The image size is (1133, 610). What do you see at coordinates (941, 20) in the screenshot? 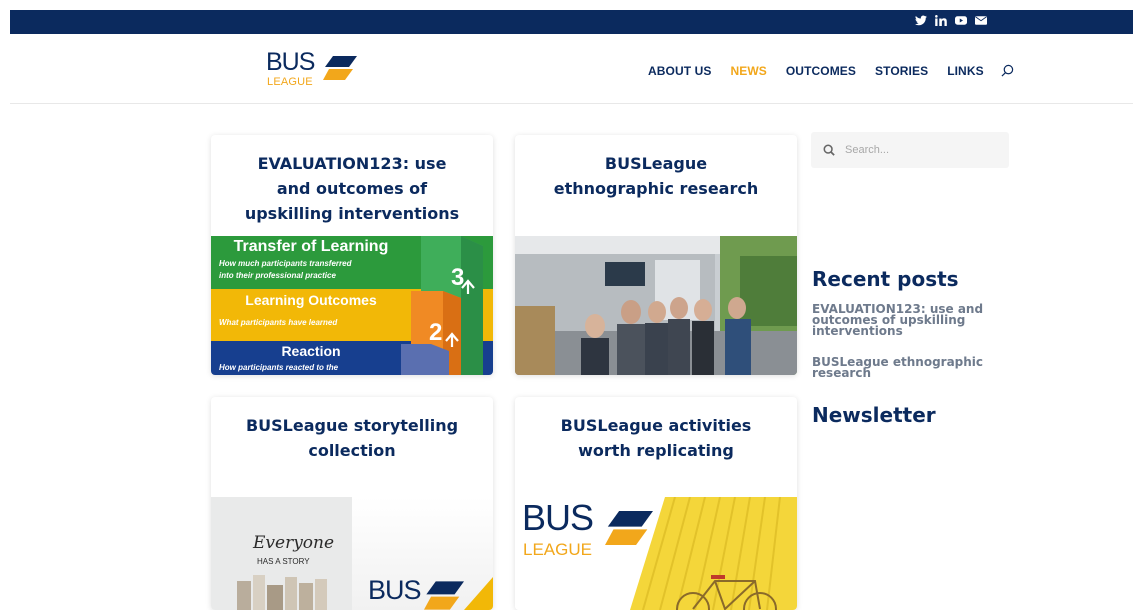
I see `linkedin-icon` at bounding box center [941, 20].